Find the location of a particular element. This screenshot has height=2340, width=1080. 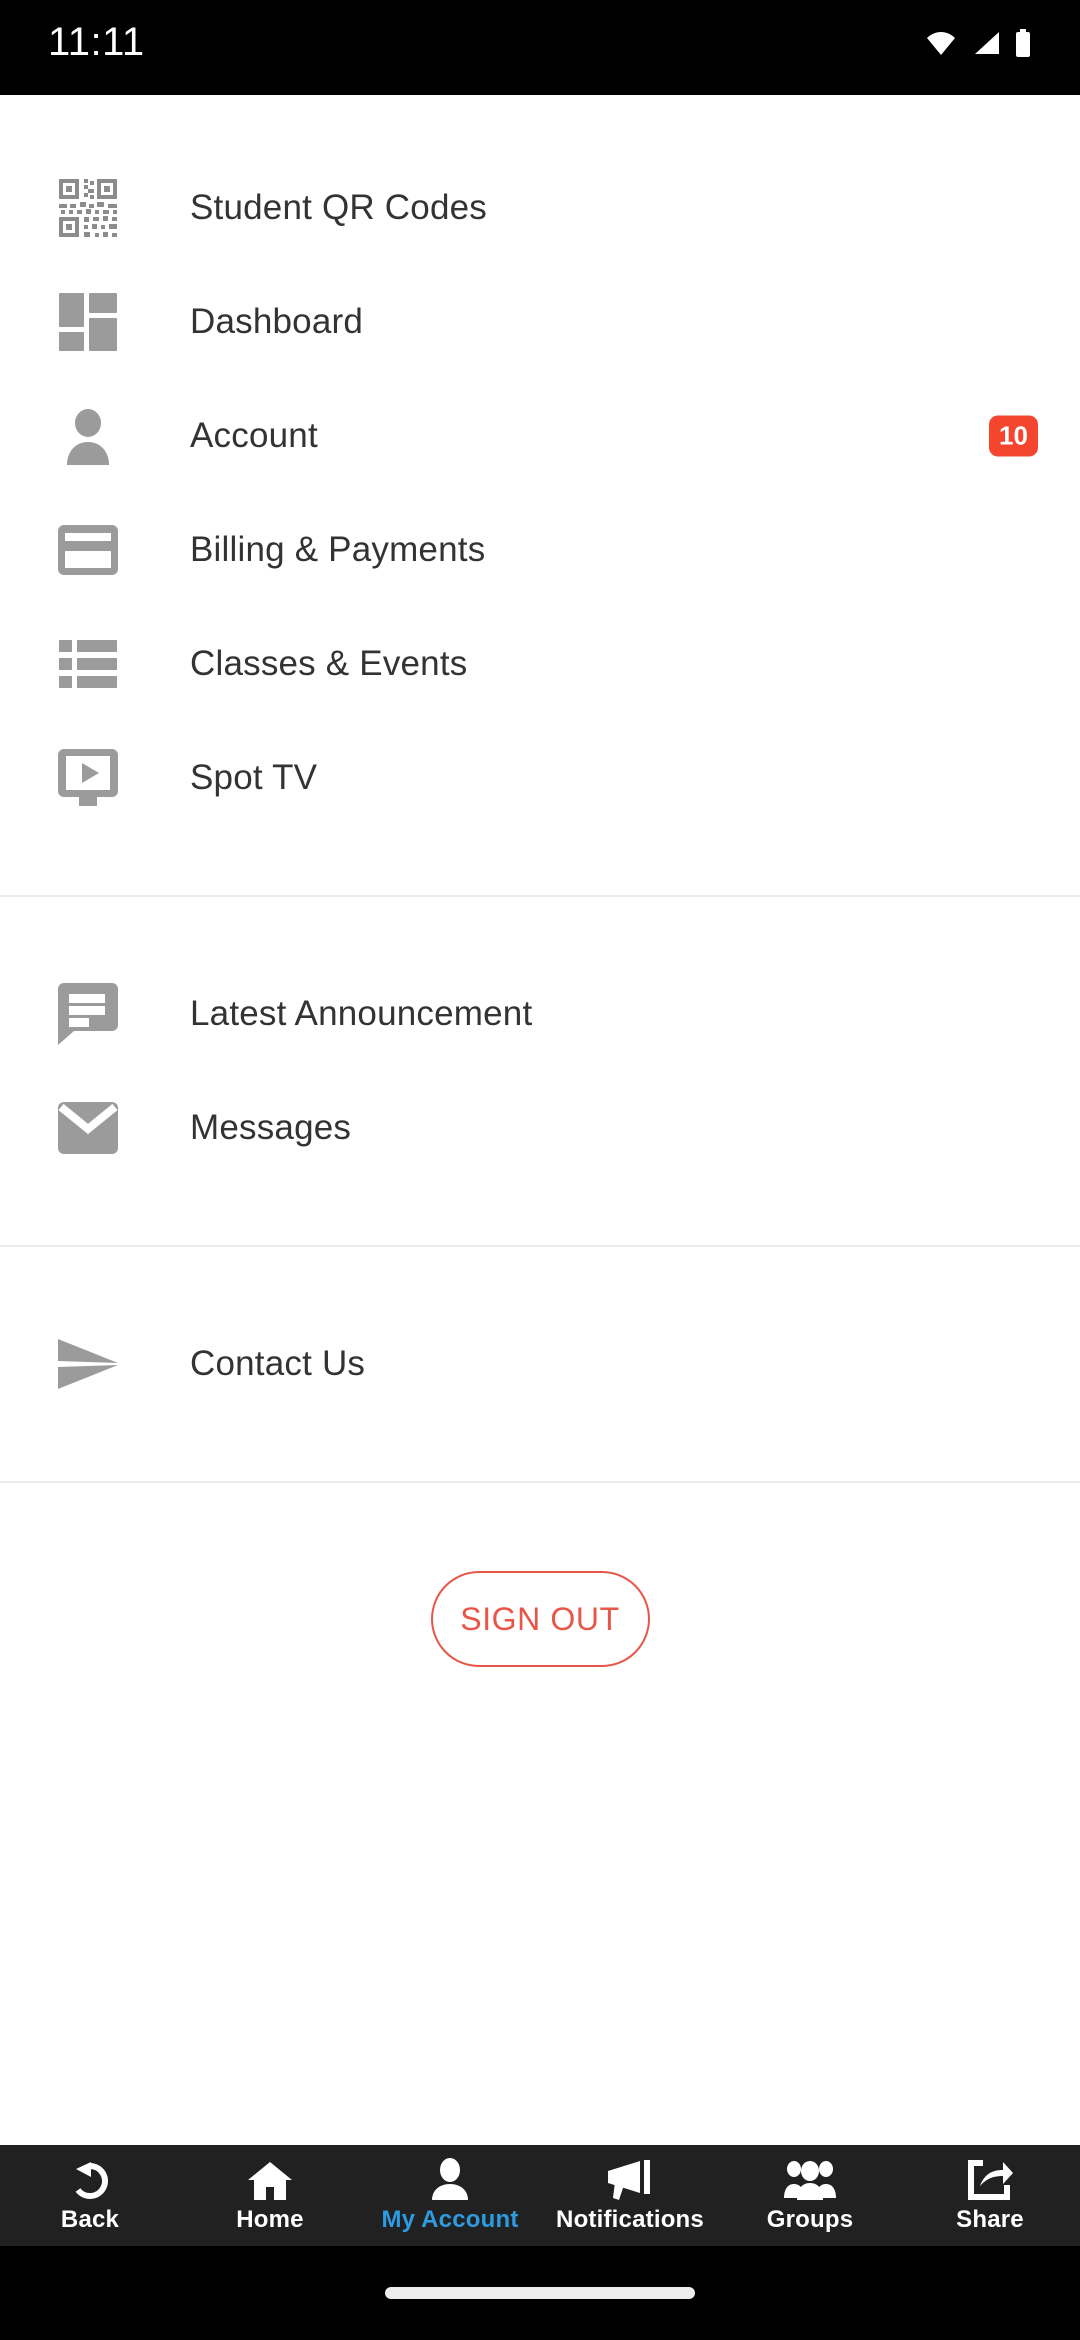

status-badge: 10 is located at coordinates (1013, 436).